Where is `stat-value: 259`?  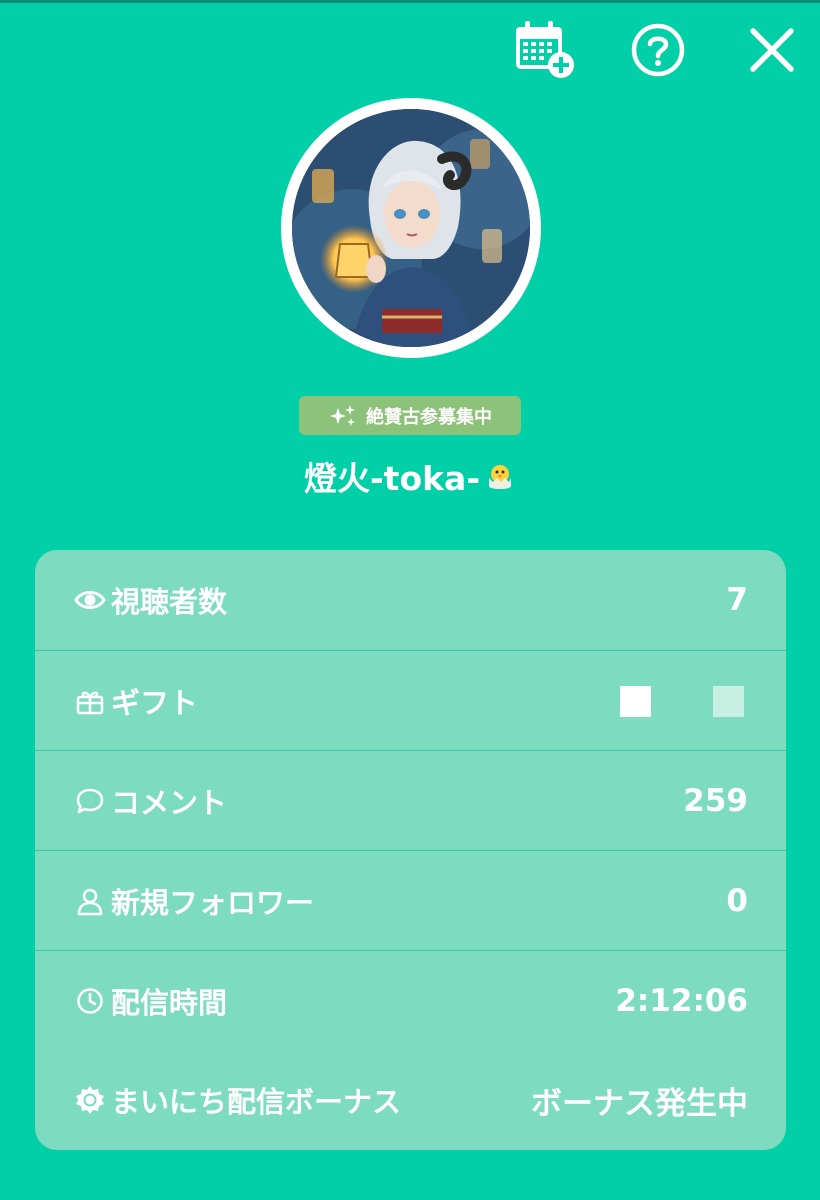
stat-value: 259 is located at coordinates (715, 800).